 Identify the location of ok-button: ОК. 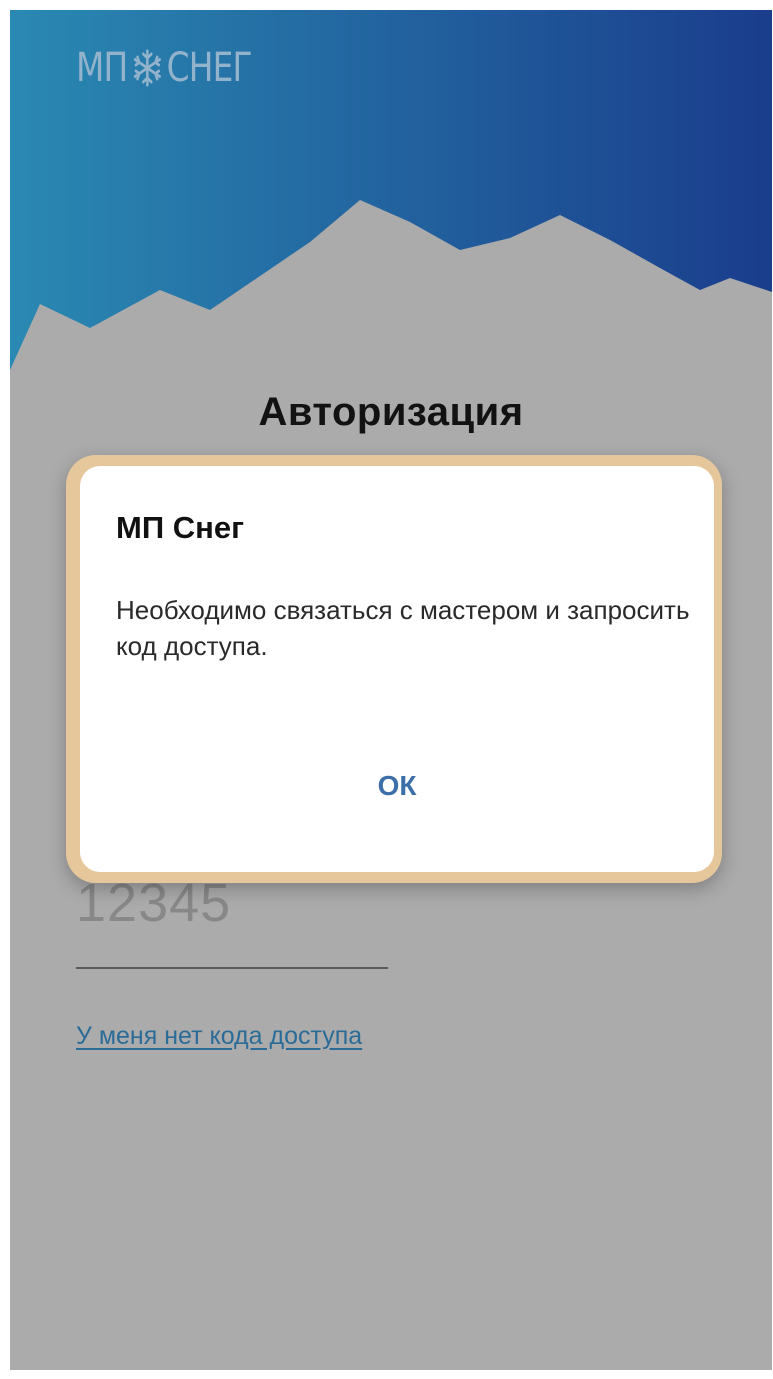
(397, 786).